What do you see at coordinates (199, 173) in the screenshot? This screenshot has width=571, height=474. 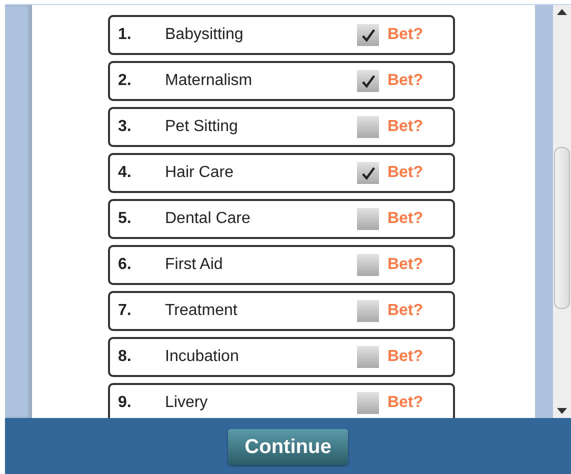 I see `item-label: Hair Care` at bounding box center [199, 173].